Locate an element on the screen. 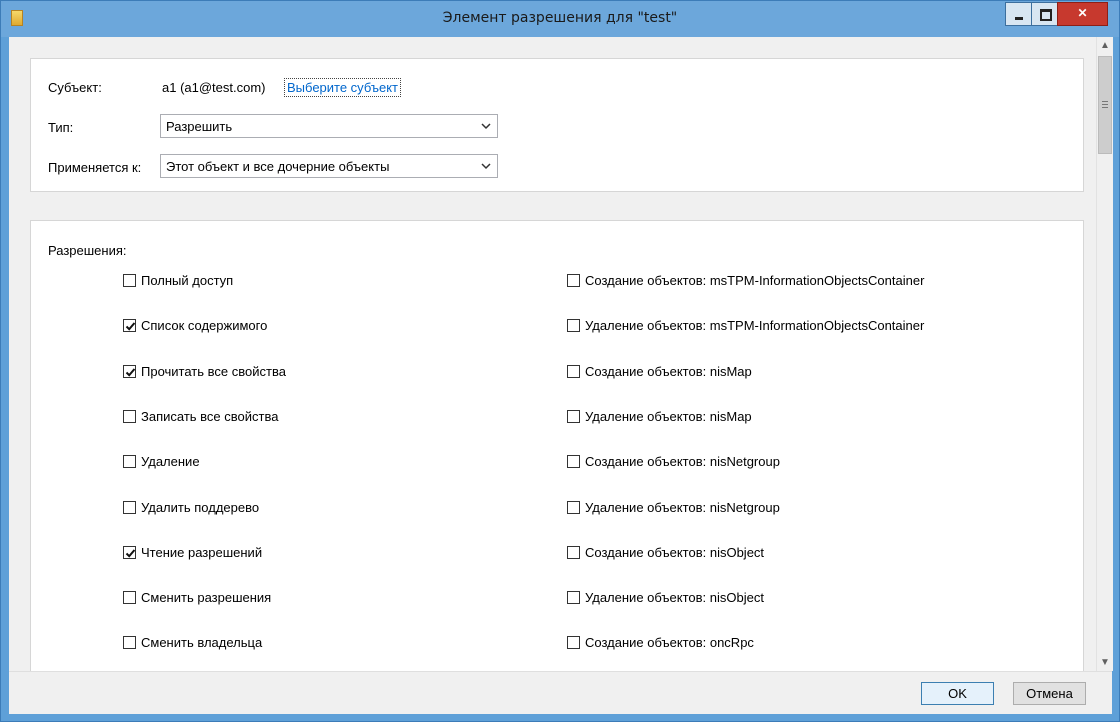 Image resolution: width=1120 pixels, height=722 pixels. applies-to-select: Этот объект и все дочерние объекты is located at coordinates (329, 166).